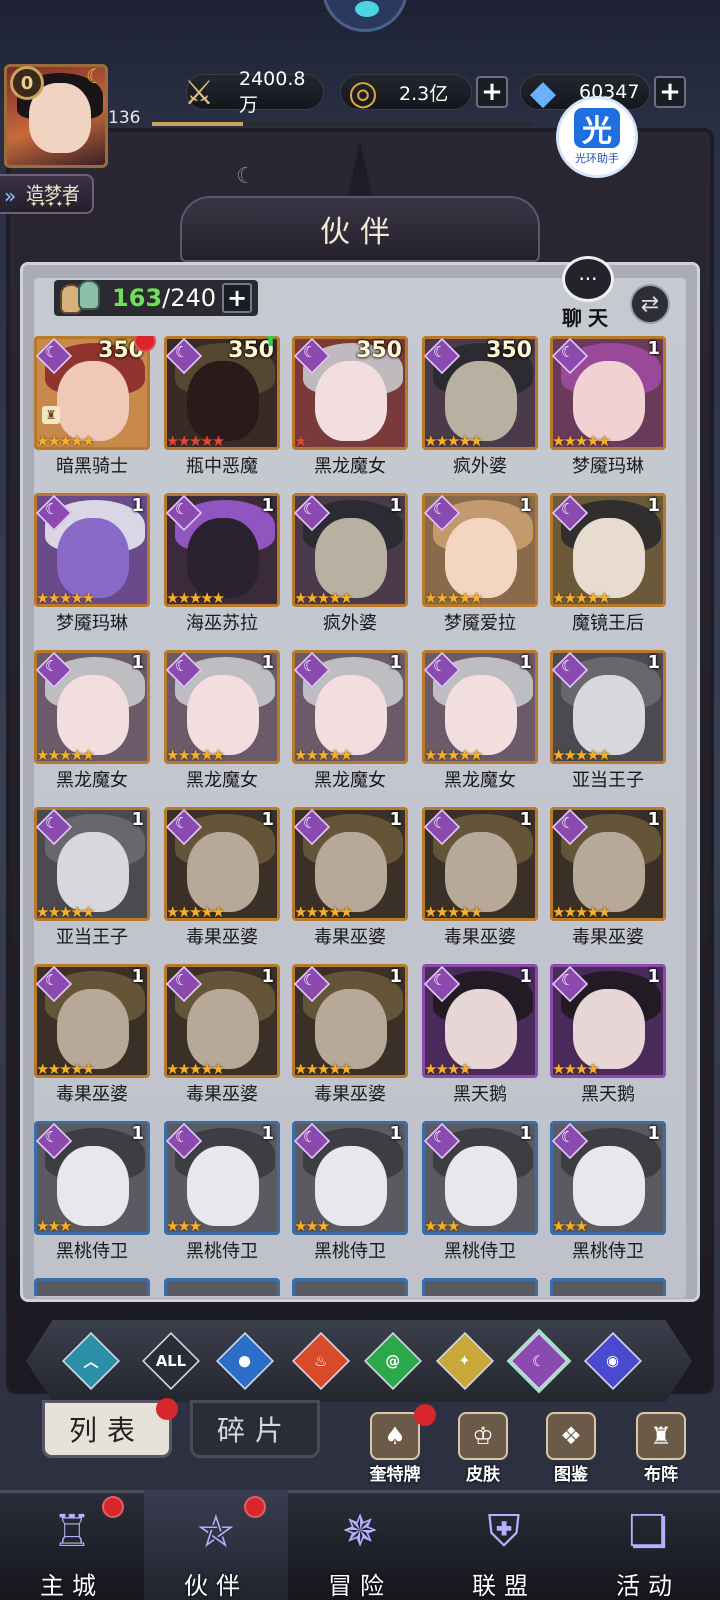 The height and width of the screenshot is (1600, 720). What do you see at coordinates (270, 343) in the screenshot?
I see `upgrade-arrow-icon: ⬆` at bounding box center [270, 343].